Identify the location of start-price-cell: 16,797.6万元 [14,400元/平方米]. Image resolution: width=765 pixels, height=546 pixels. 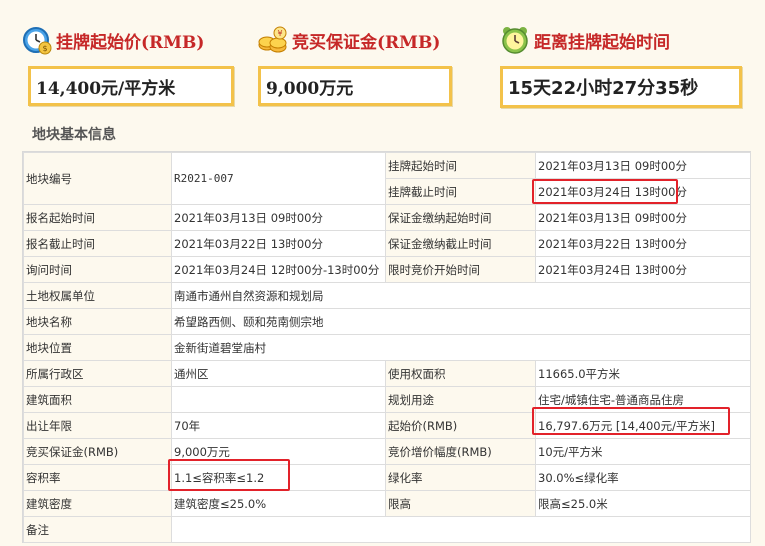
(641, 423).